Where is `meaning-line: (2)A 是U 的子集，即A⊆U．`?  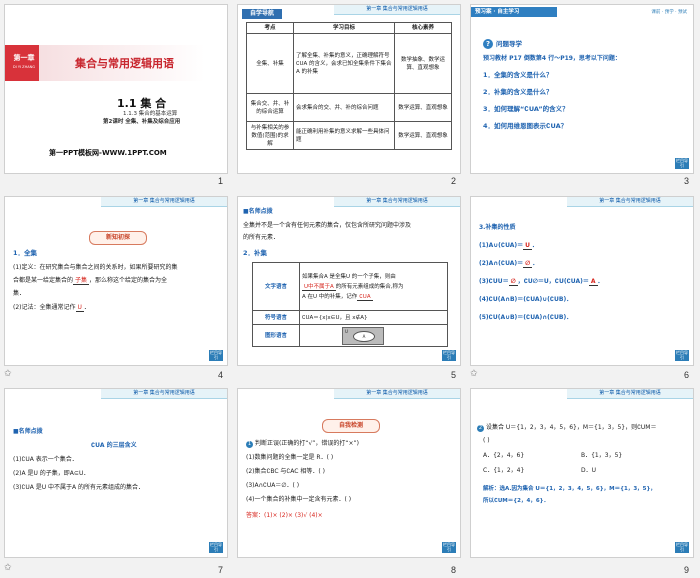 meaning-line: (2)A 是U 的子集，即A⊆U． is located at coordinates (51, 473).